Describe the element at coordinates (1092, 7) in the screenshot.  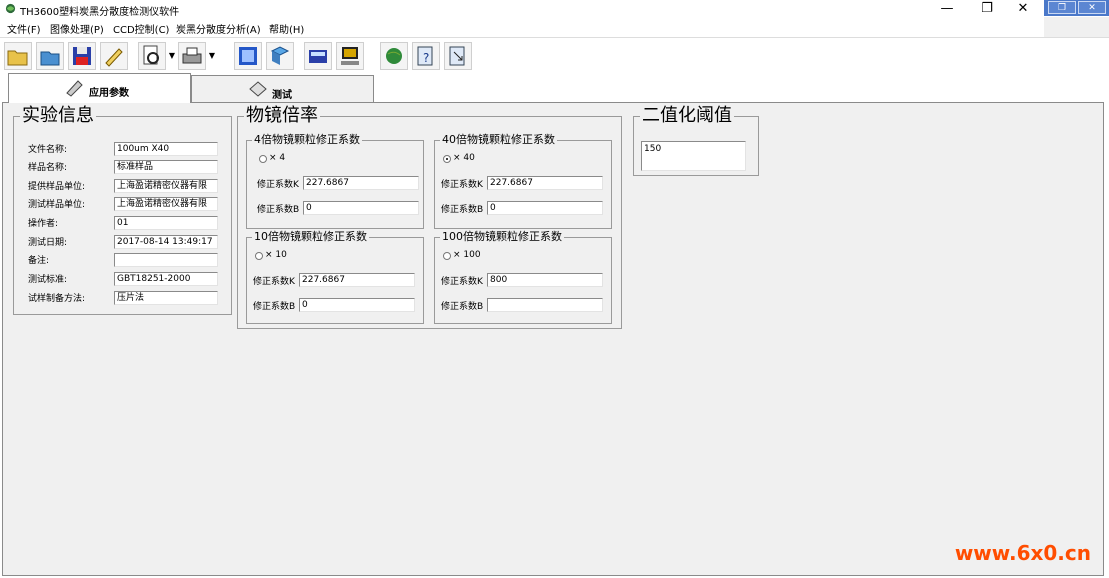
I see `mdi-close-button: ✕` at that location.